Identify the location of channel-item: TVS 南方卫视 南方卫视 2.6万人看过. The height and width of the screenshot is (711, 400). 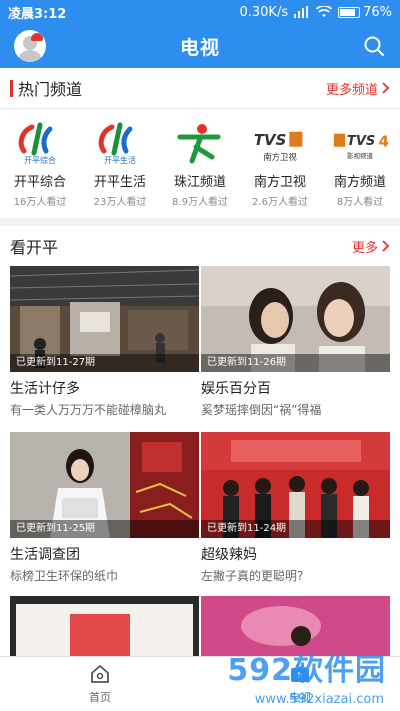
(280, 164).